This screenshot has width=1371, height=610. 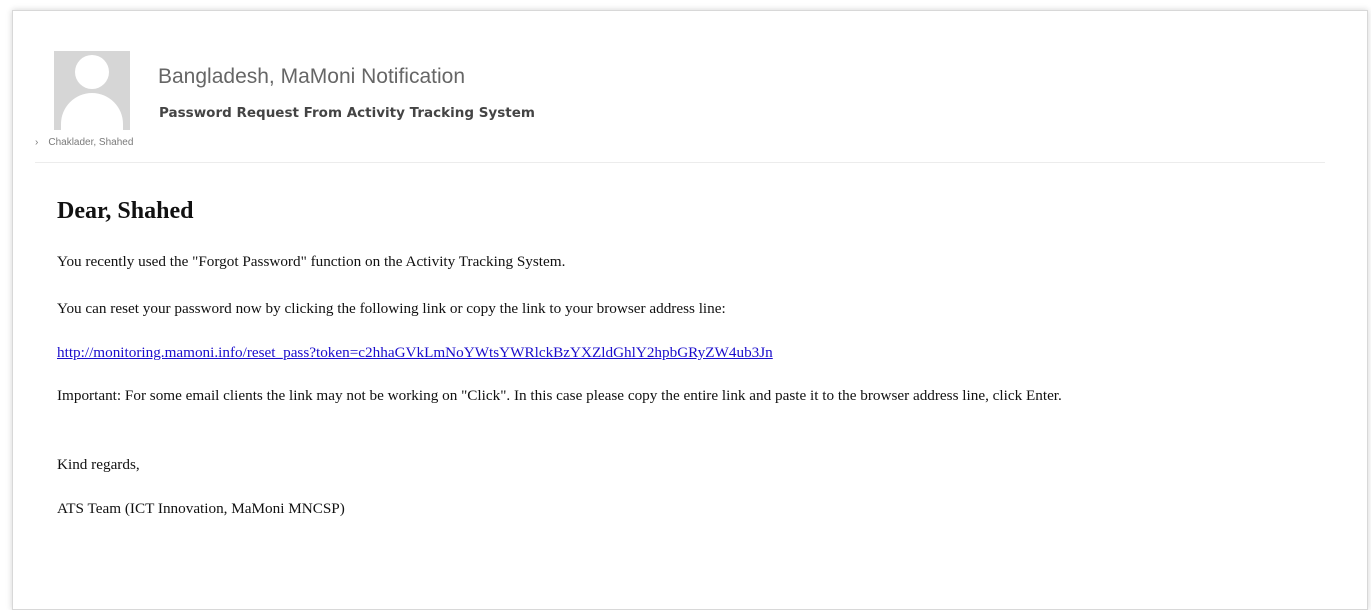 What do you see at coordinates (92, 90) in the screenshot?
I see `sender-avatar-icon` at bounding box center [92, 90].